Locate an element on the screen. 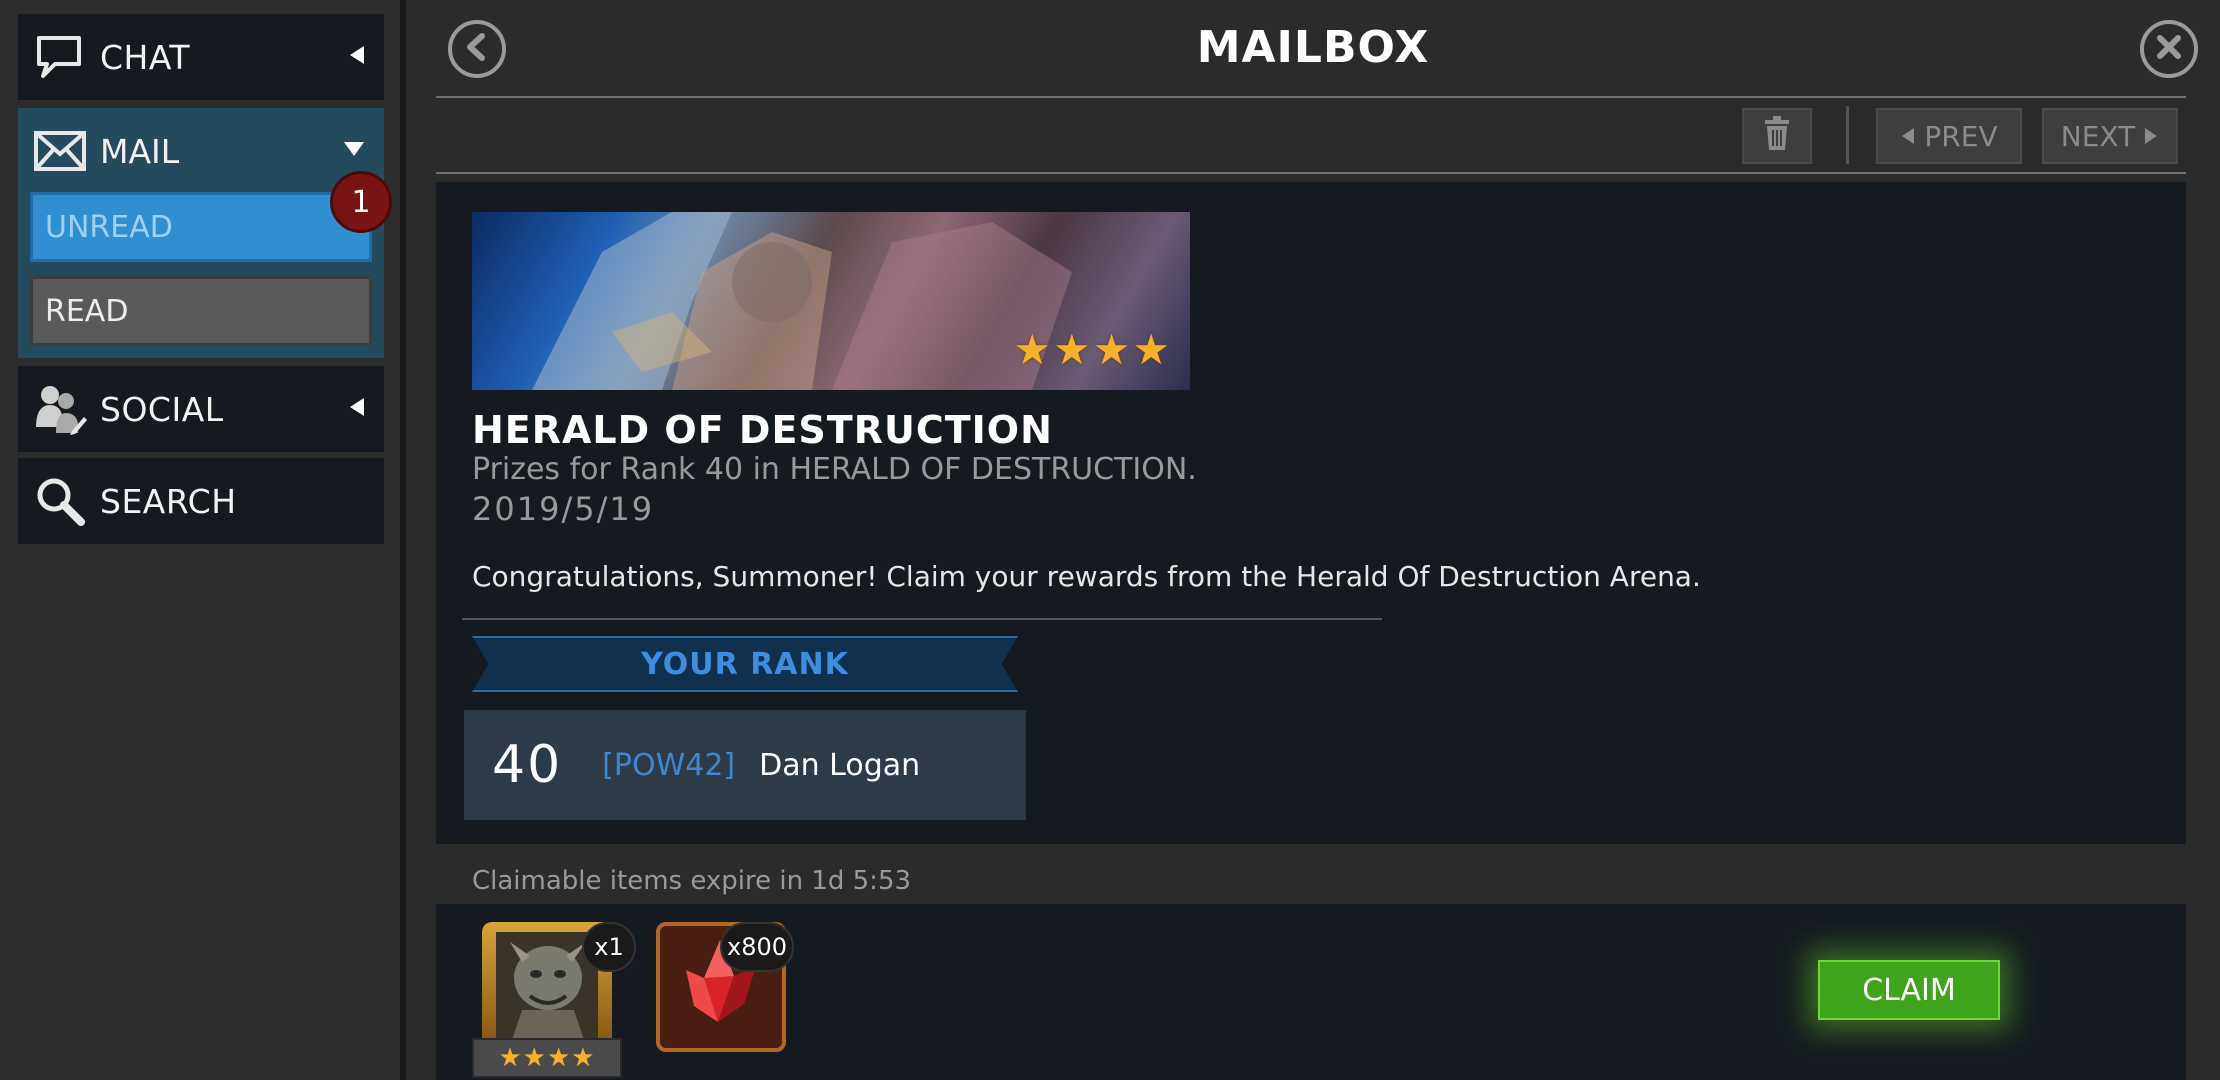  next-label: NEXT is located at coordinates (2098, 136).